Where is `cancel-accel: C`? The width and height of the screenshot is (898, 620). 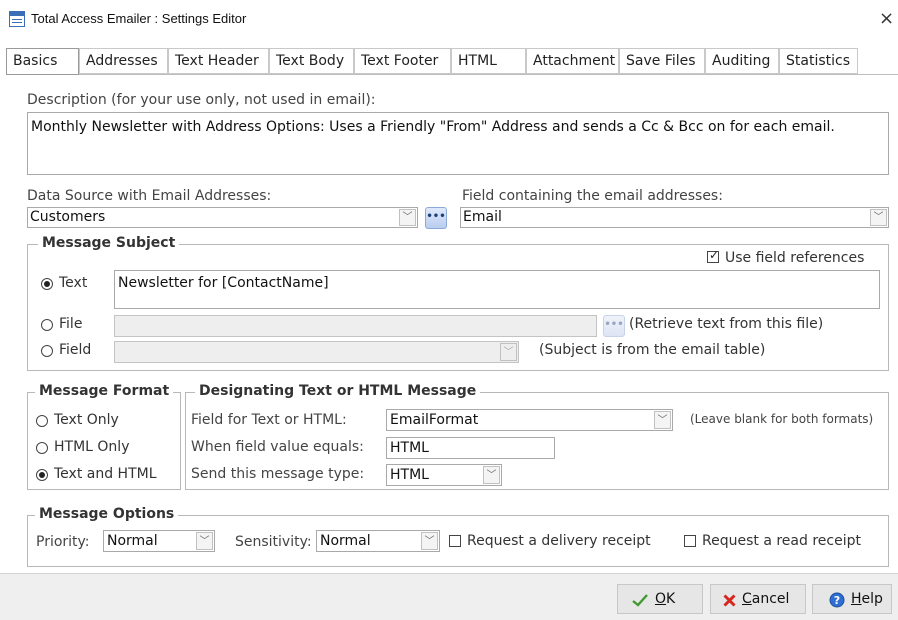
cancel-accel: C is located at coordinates (747, 599).